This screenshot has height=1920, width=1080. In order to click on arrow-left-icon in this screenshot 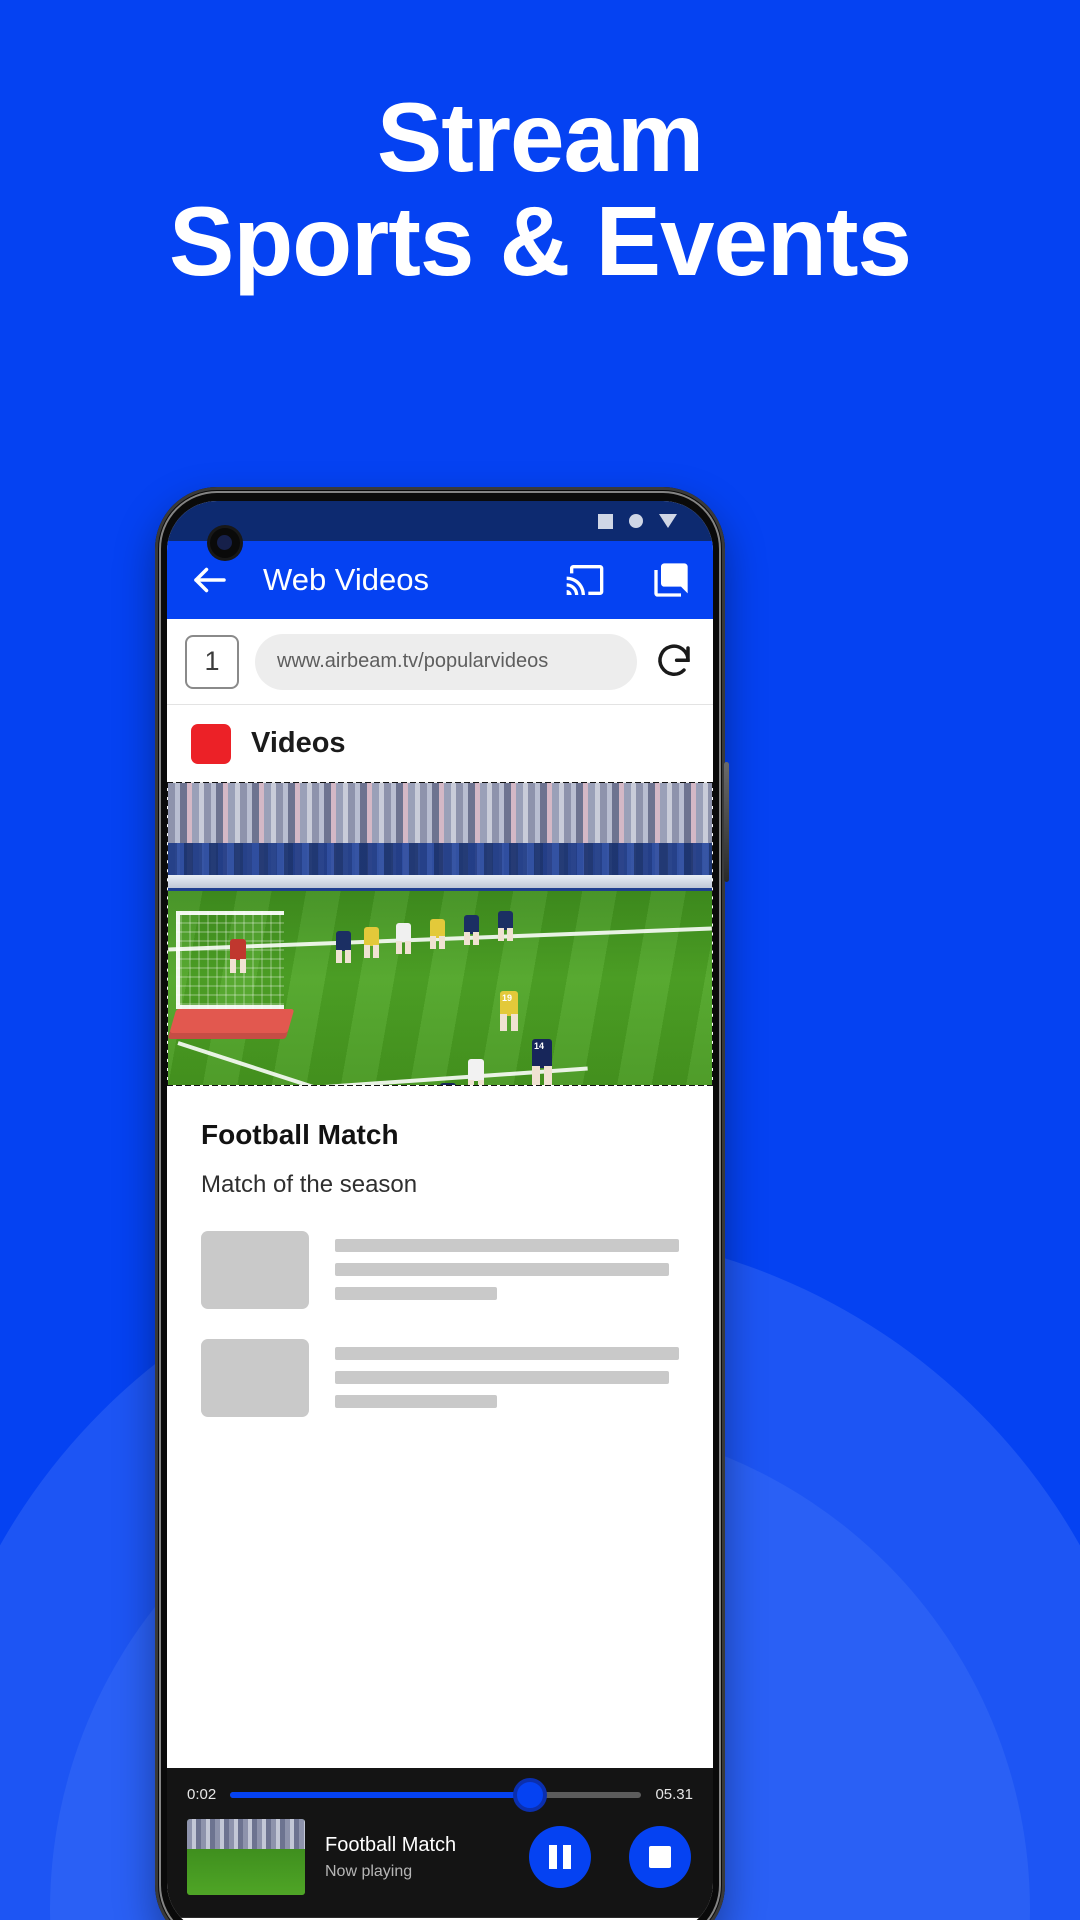, I will do `click(210, 580)`.